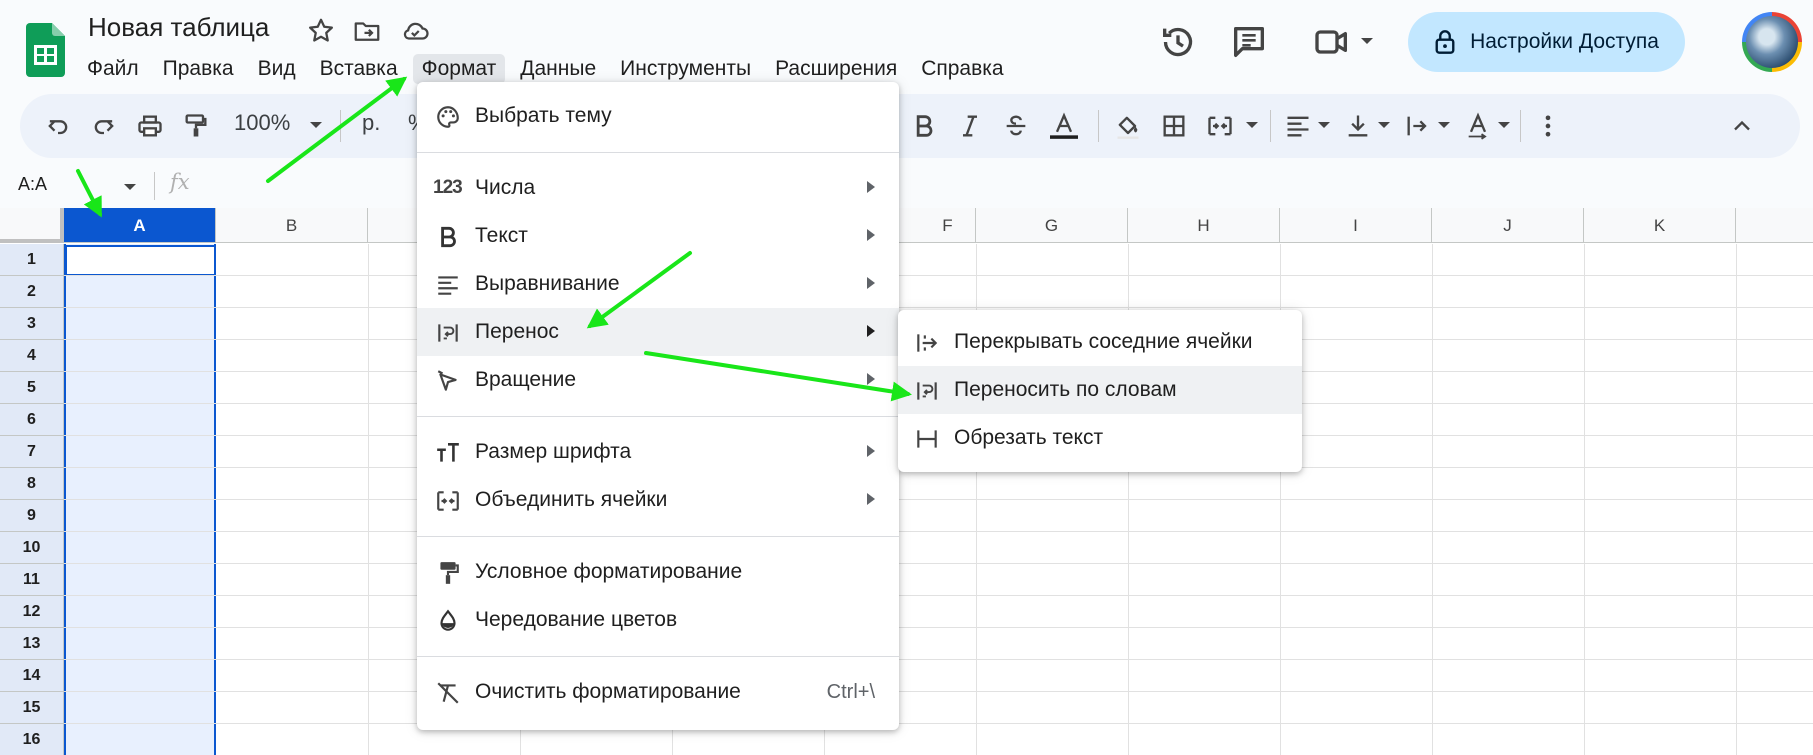  I want to click on halign-dropdown-caret-icon, so click(1324, 125).